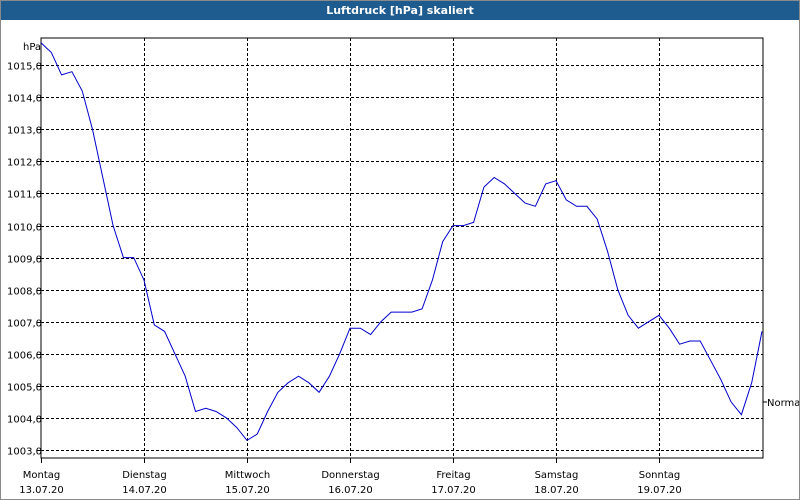 The width and height of the screenshot is (800, 500). What do you see at coordinates (247, 475) in the screenshot?
I see `x-tick-day: Mittwoch` at bounding box center [247, 475].